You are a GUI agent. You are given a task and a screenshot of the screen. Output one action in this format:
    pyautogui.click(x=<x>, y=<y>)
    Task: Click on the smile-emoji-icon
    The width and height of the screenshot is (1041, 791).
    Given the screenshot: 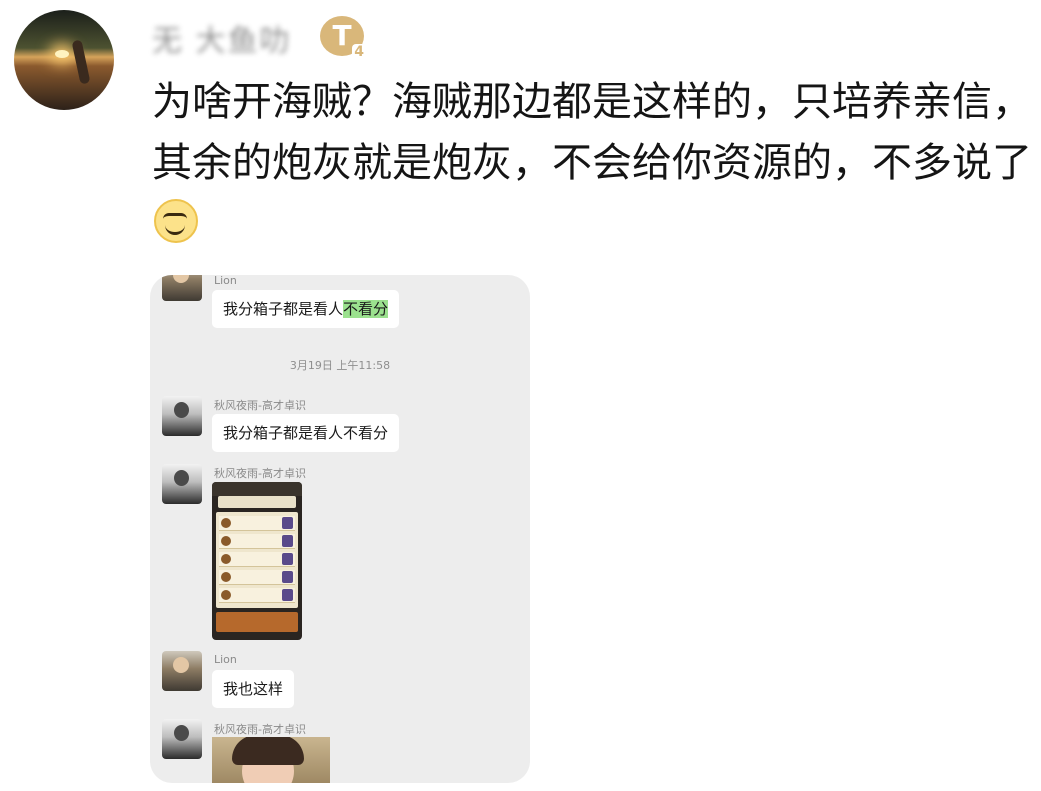 What is the action you would take?
    pyautogui.click(x=176, y=221)
    